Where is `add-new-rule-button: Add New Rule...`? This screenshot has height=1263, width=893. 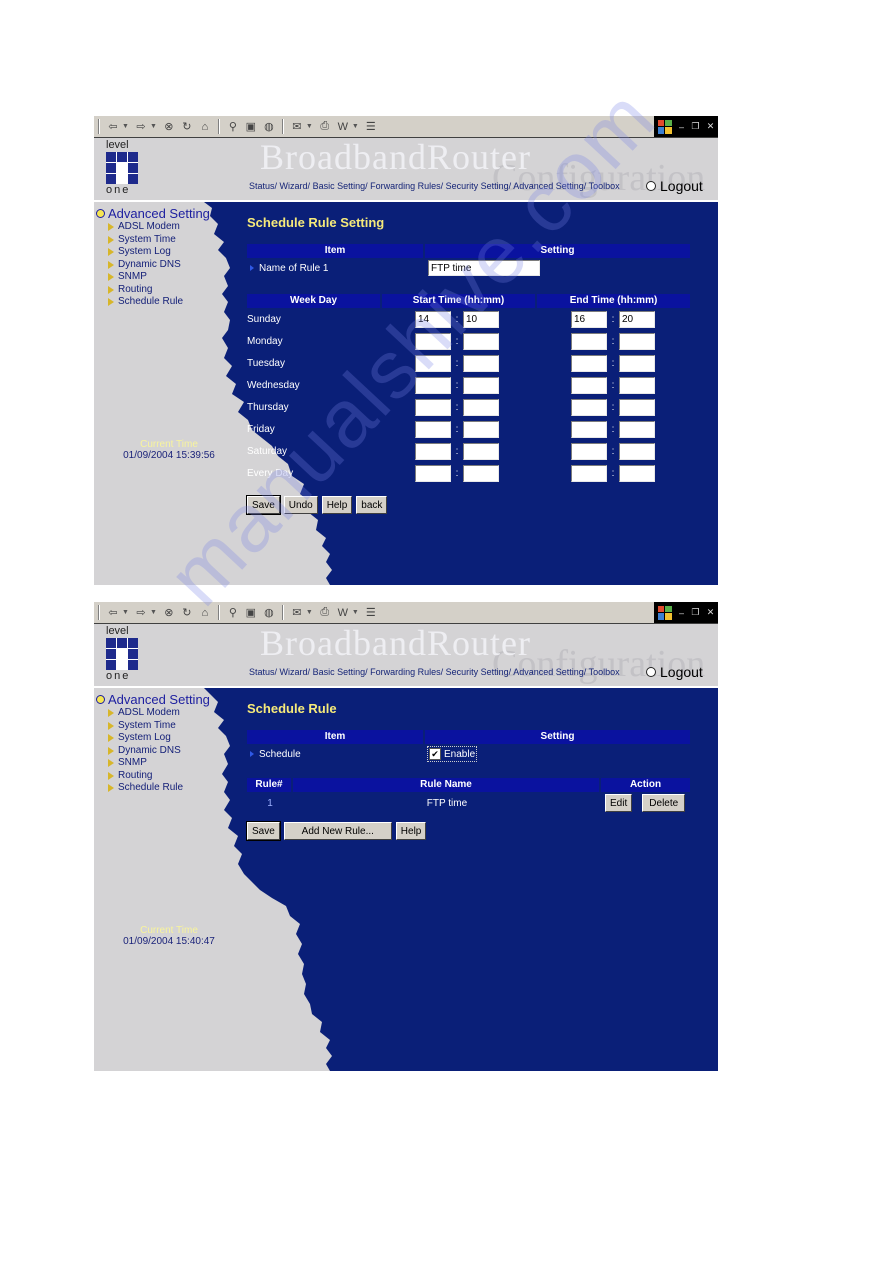 add-new-rule-button: Add New Rule... is located at coordinates (337, 831).